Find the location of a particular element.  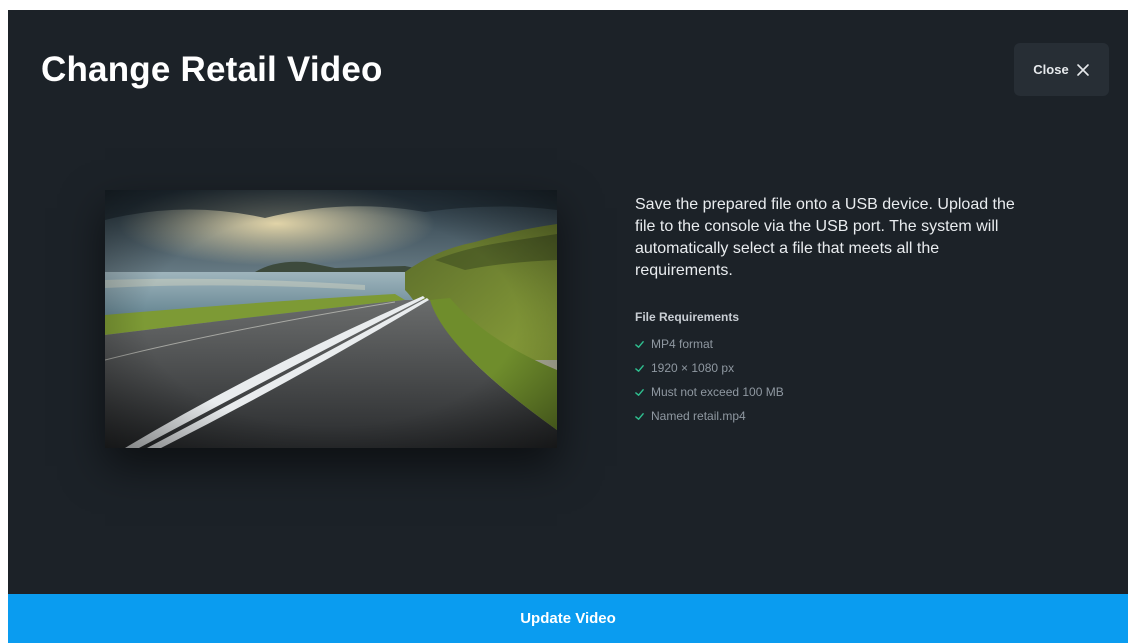

update-video-button: Update Video is located at coordinates (568, 618).